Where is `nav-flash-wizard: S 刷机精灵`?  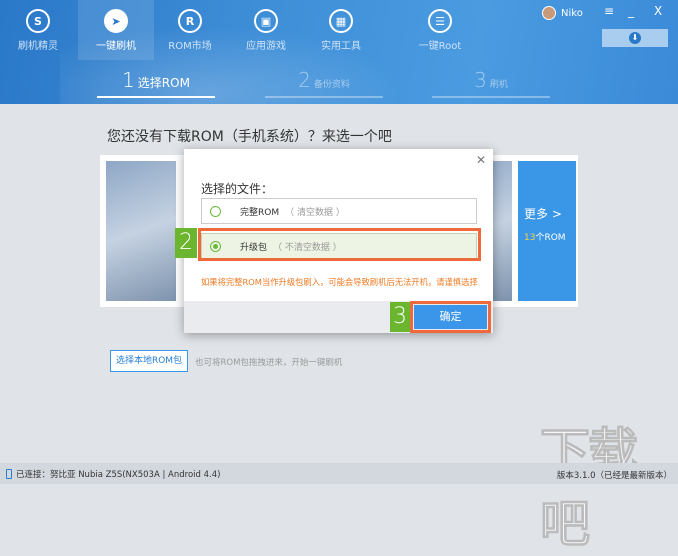
nav-flash-wizard: S 刷机精灵 is located at coordinates (38, 30).